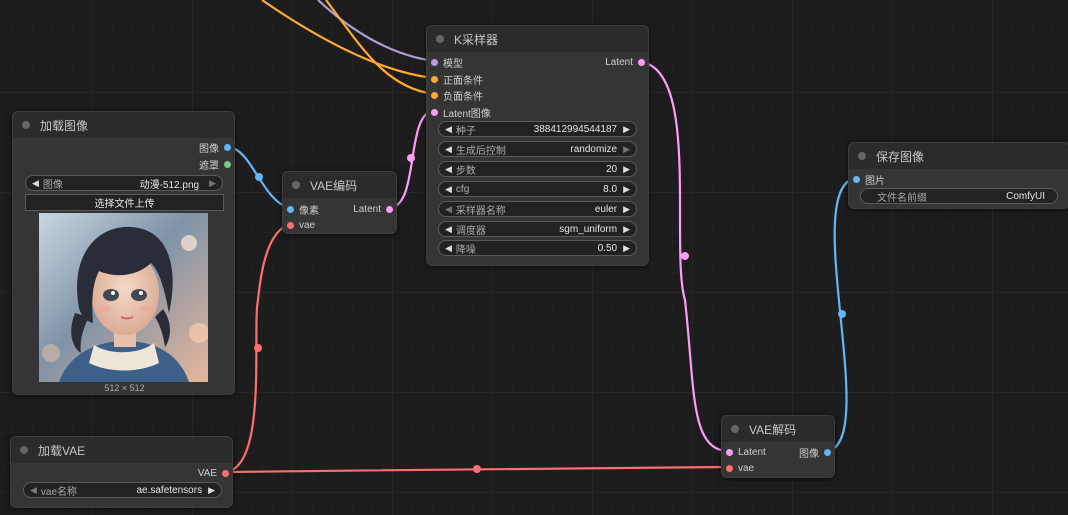 This screenshot has height=515, width=1068. What do you see at coordinates (537, 248) in the screenshot?
I see `denoise-widget: ◀ 降噪 0.50 ▶` at bounding box center [537, 248].